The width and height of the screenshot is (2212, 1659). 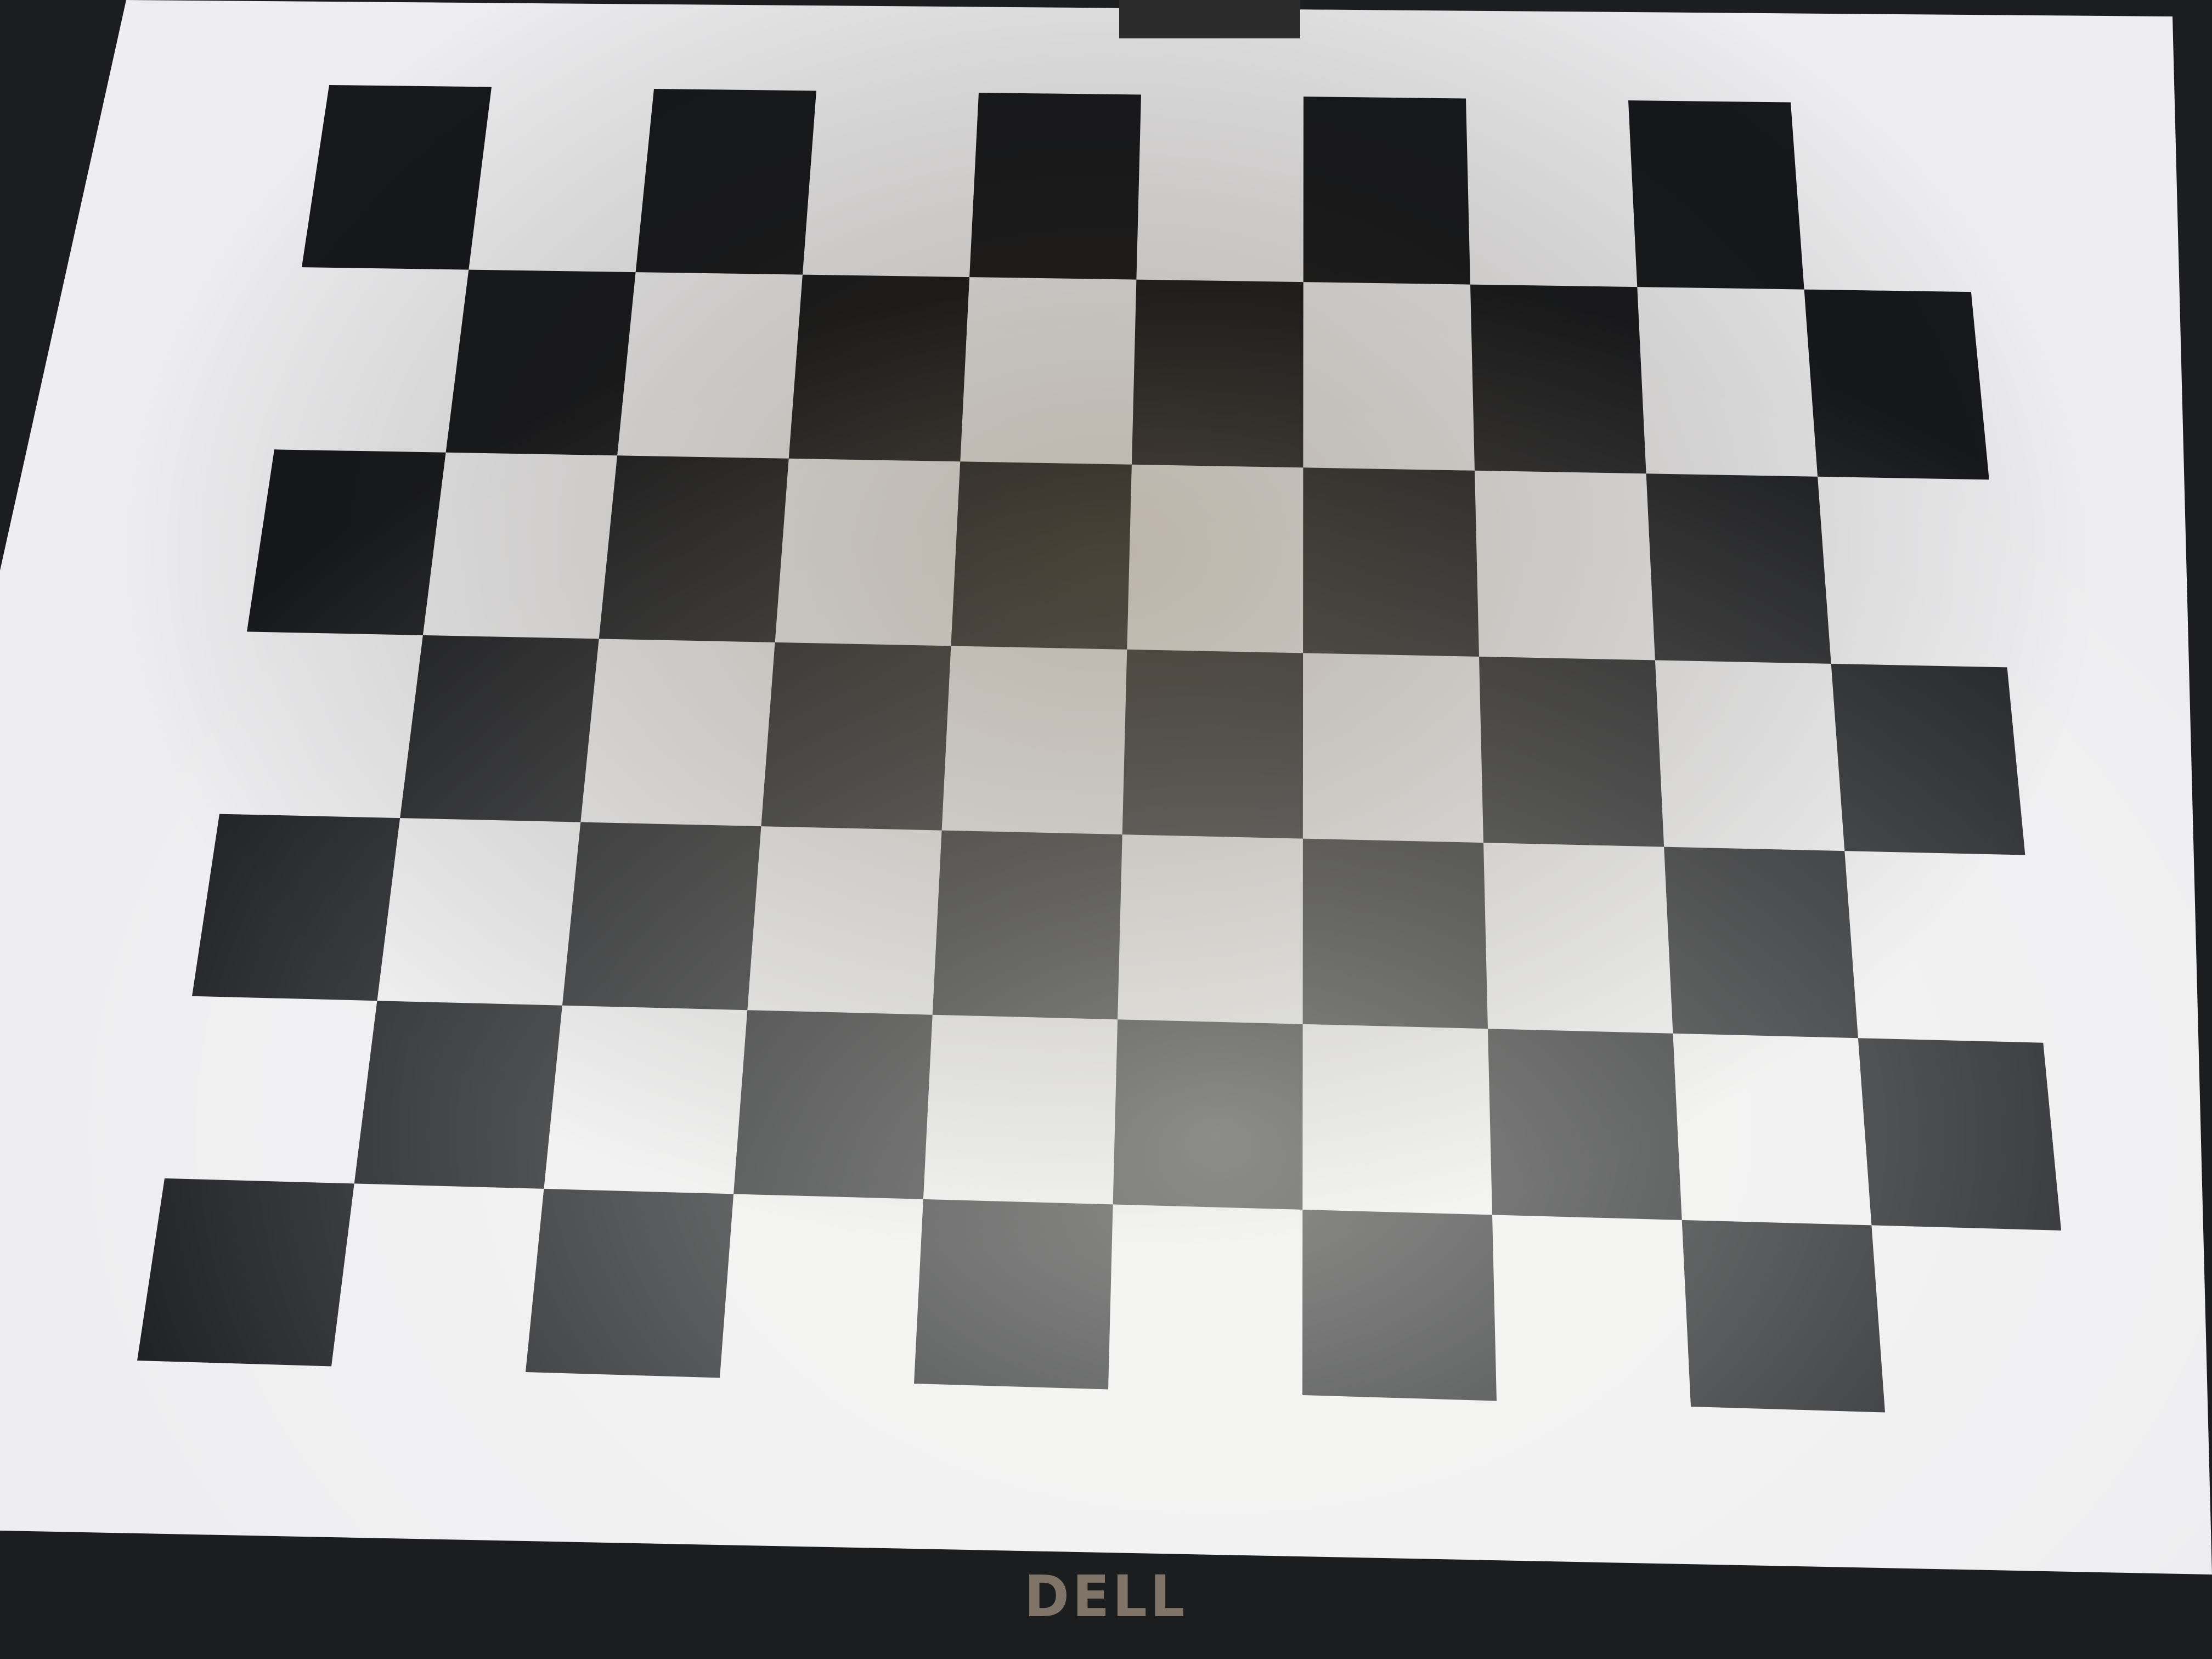 What do you see at coordinates (1209, 19) in the screenshot?
I see `top-shadow-object` at bounding box center [1209, 19].